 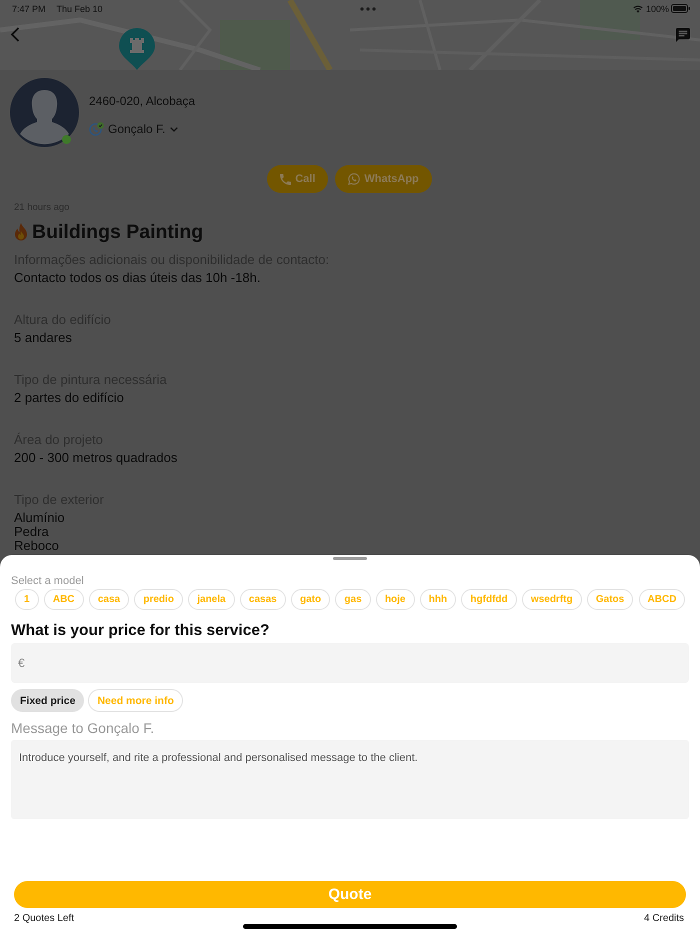 What do you see at coordinates (39, 518) in the screenshot?
I see `detail-value: Alumínio` at bounding box center [39, 518].